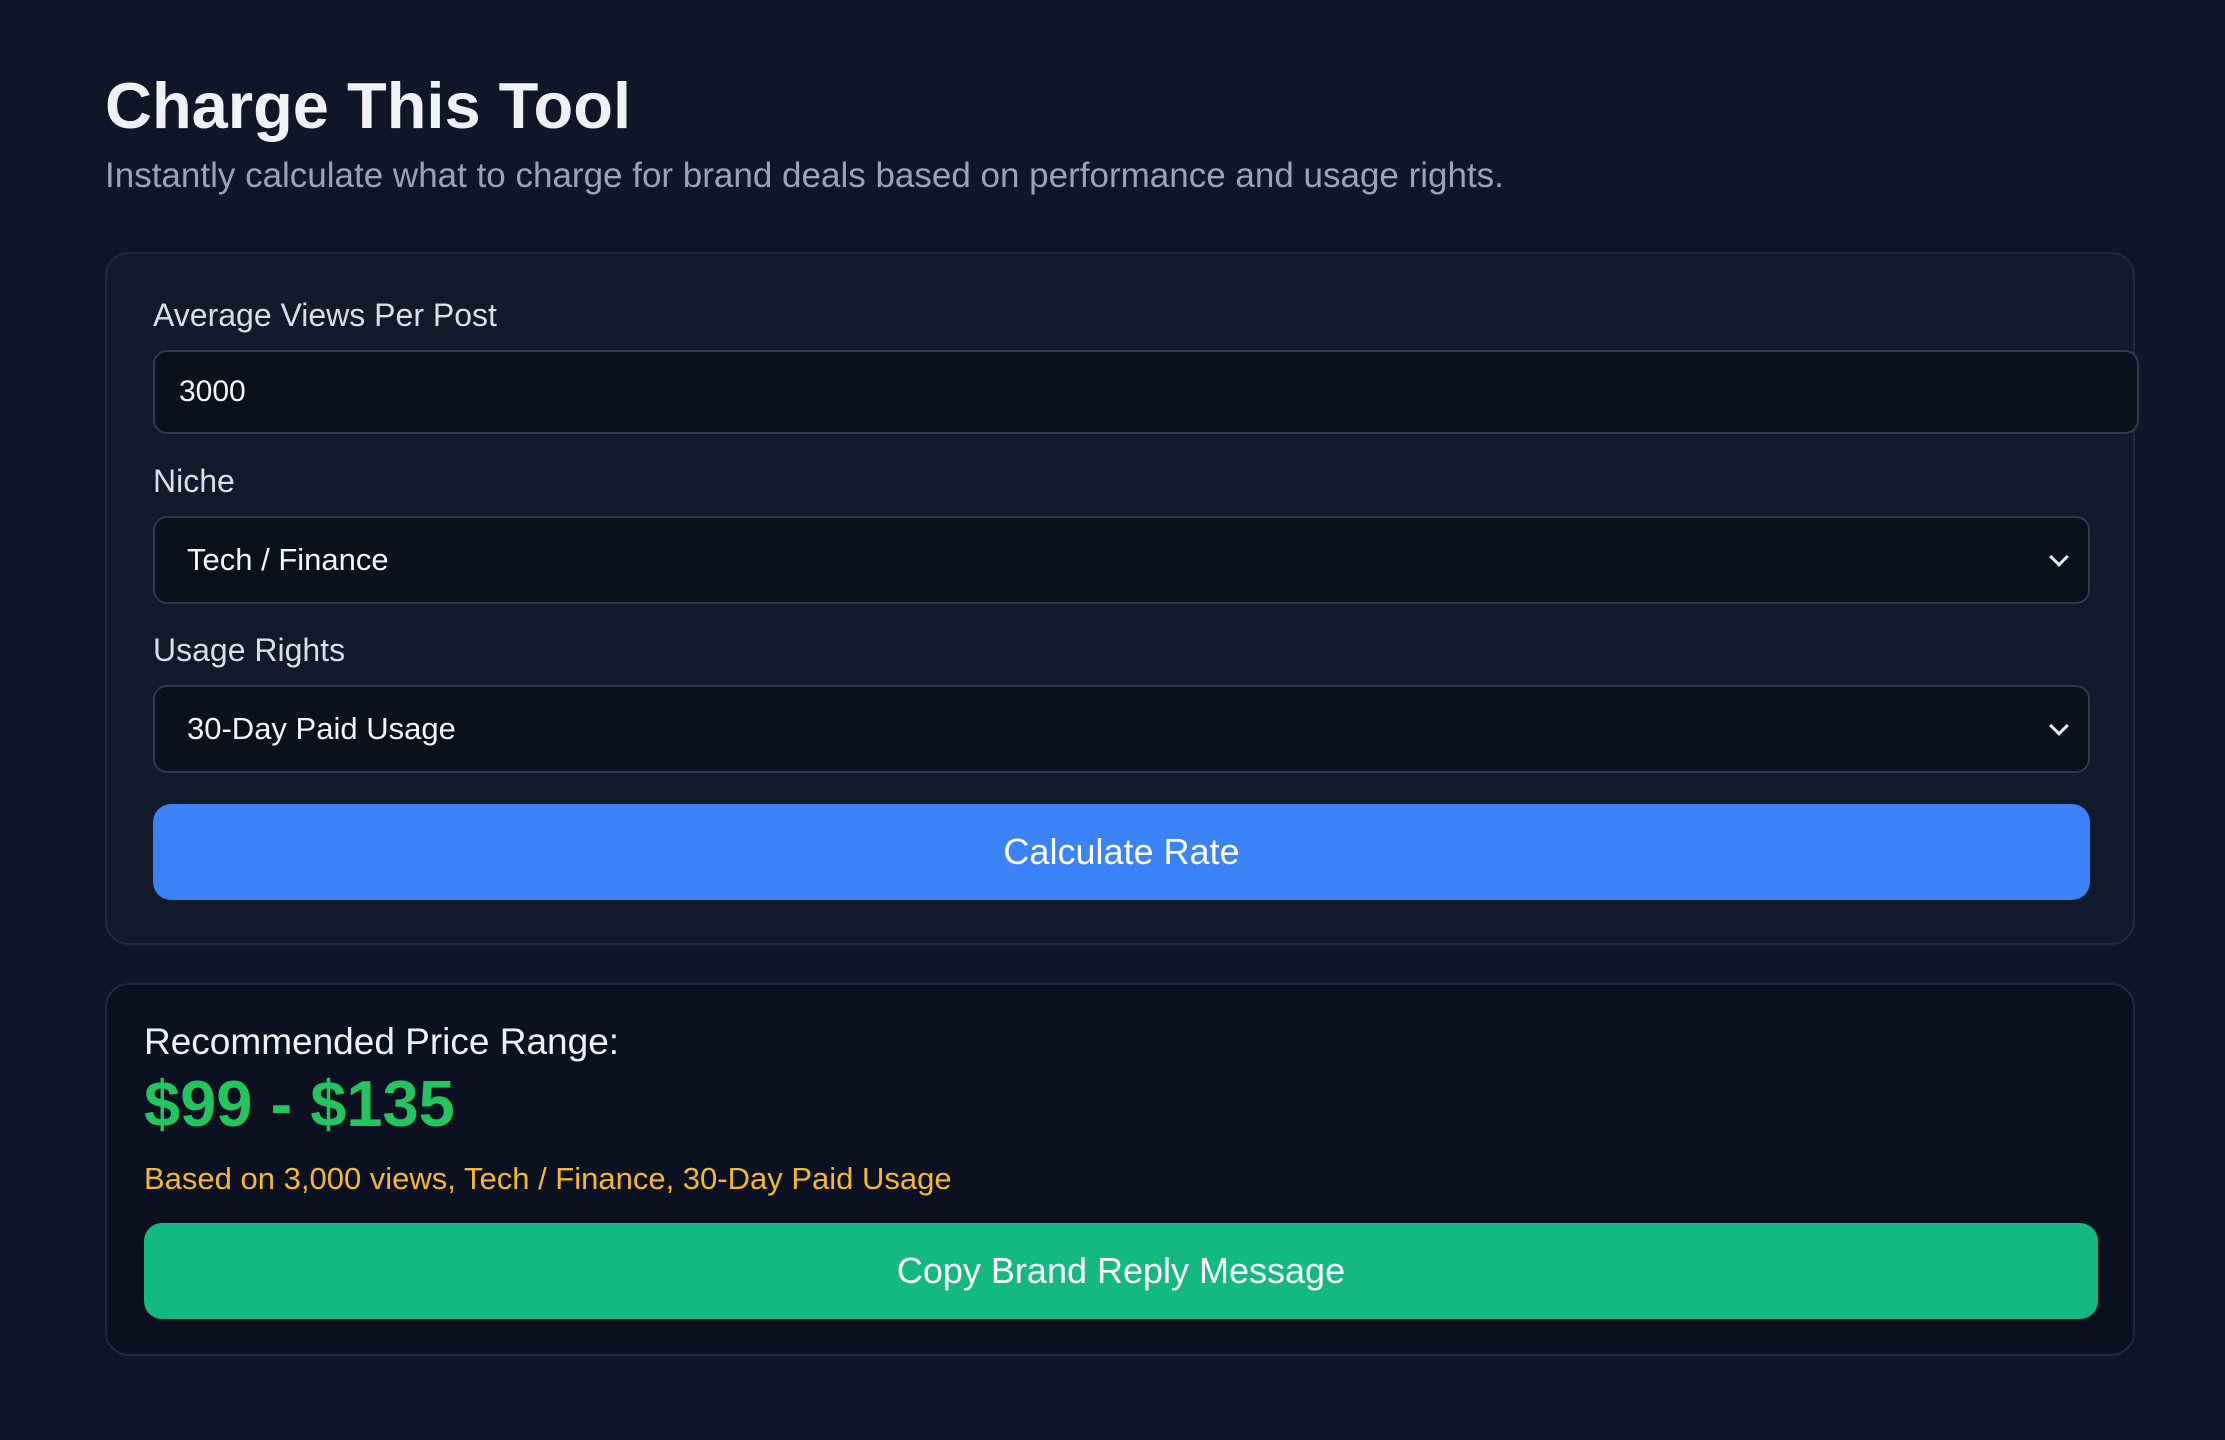 Image resolution: width=2225 pixels, height=1440 pixels. Describe the element at coordinates (212, 391) in the screenshot. I see `views-value: 3000` at that location.